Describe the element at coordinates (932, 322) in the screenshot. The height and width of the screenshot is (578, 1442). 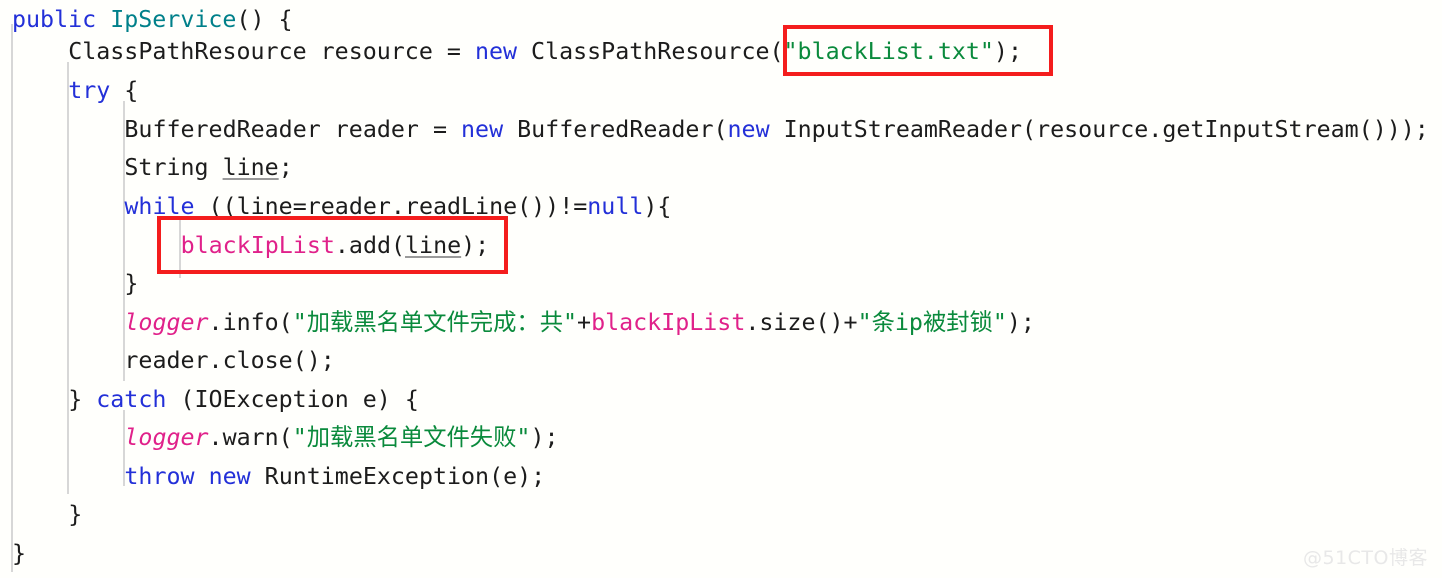
I see `code-token-str: "条ip被封锁"` at that location.